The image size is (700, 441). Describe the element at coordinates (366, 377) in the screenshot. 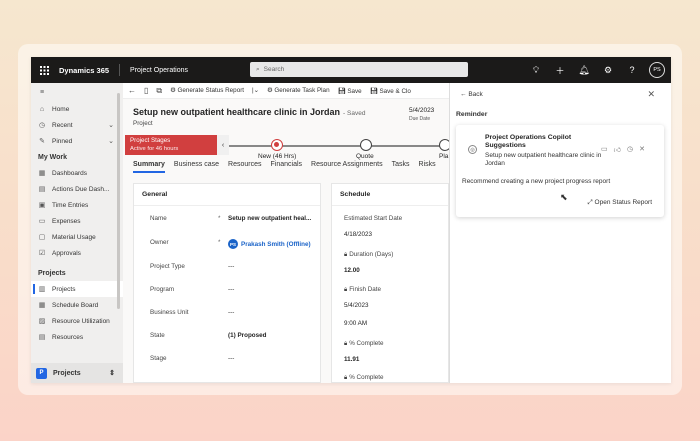

I see `field-label: % Complete` at that location.